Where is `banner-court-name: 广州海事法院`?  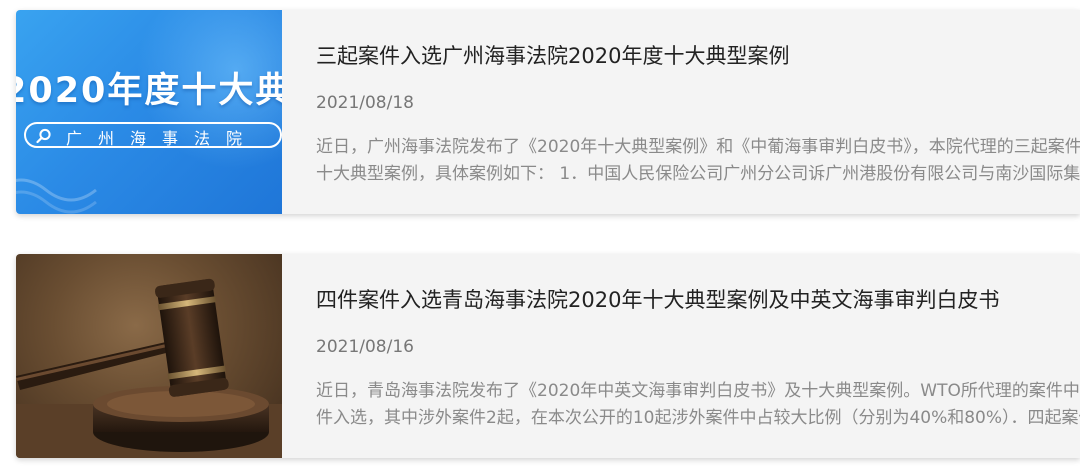
banner-court-name: 广州海事法院 is located at coordinates (162, 138).